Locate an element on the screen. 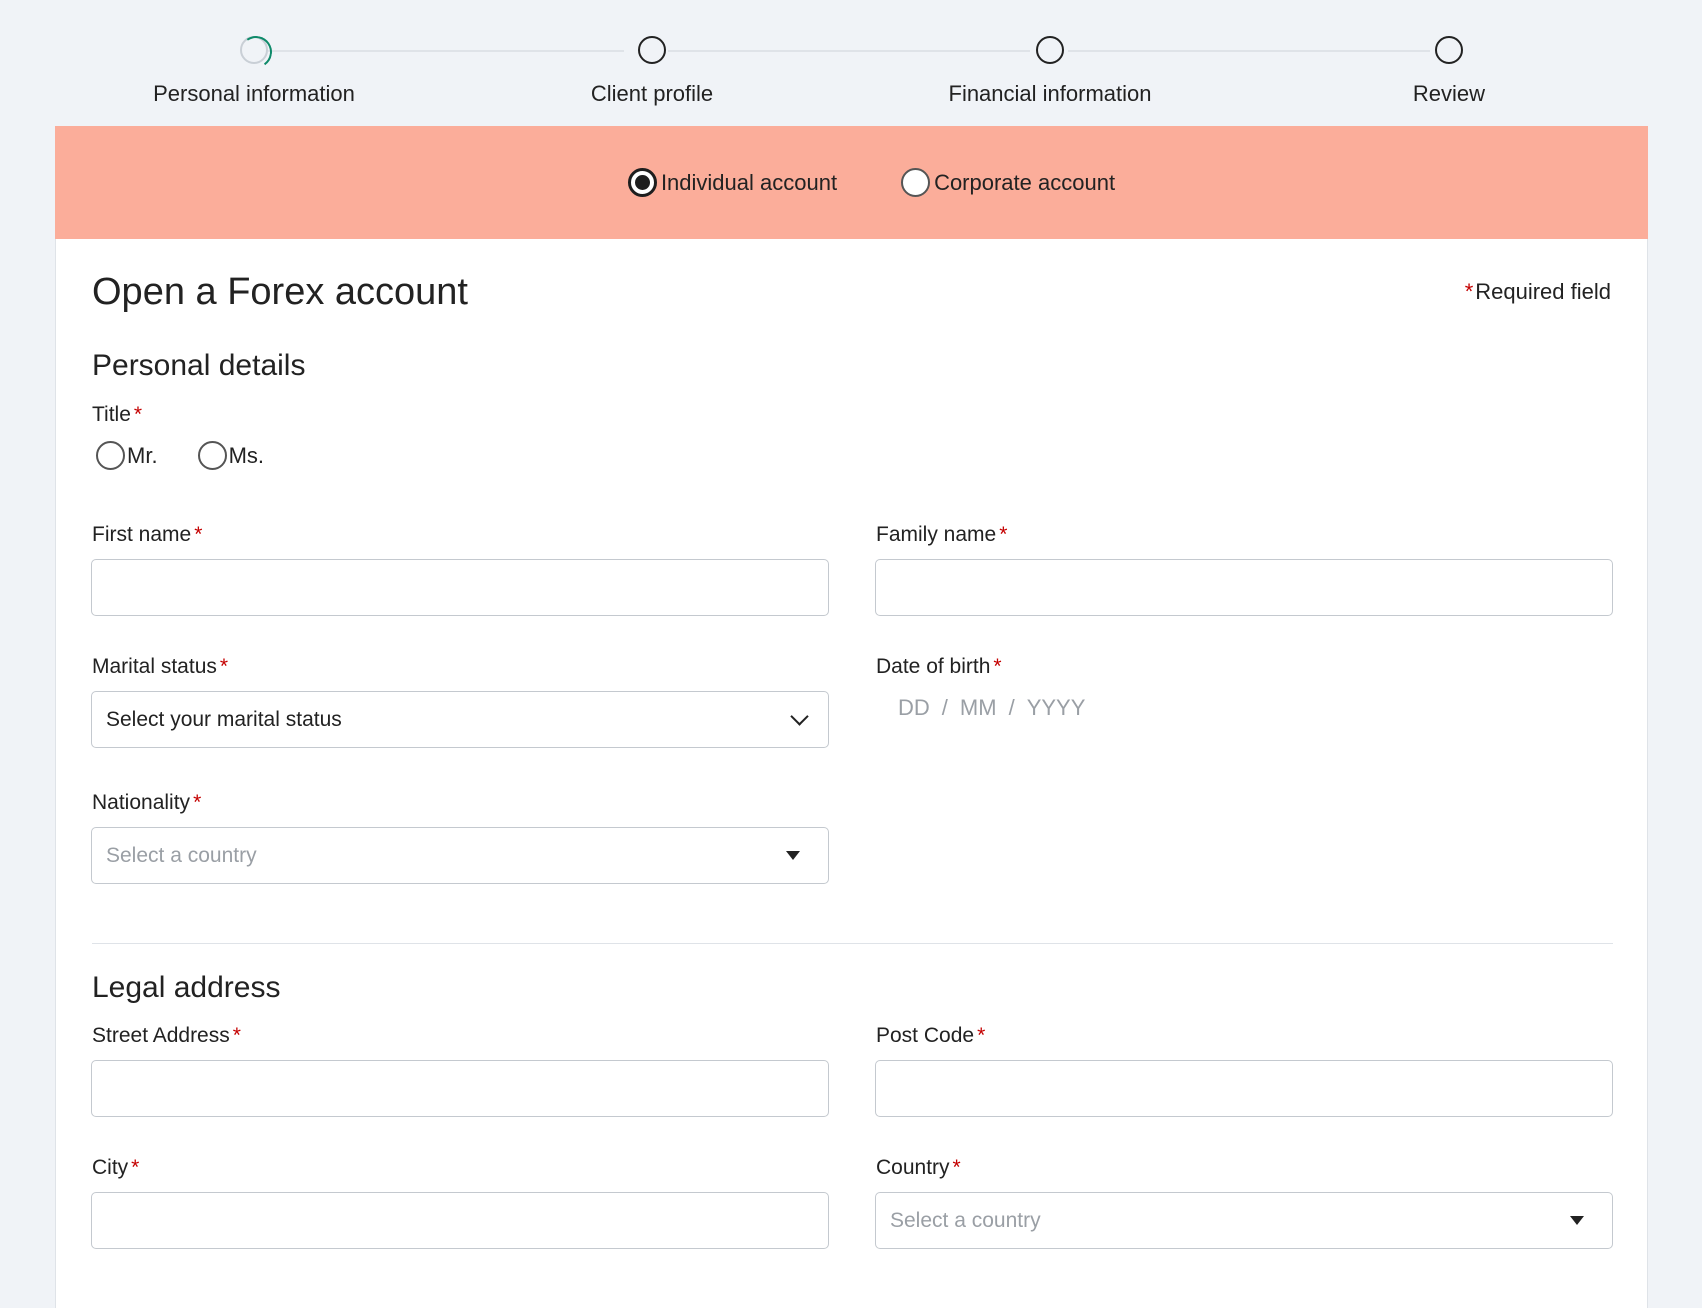  chevron-down-icon is located at coordinates (799, 716).